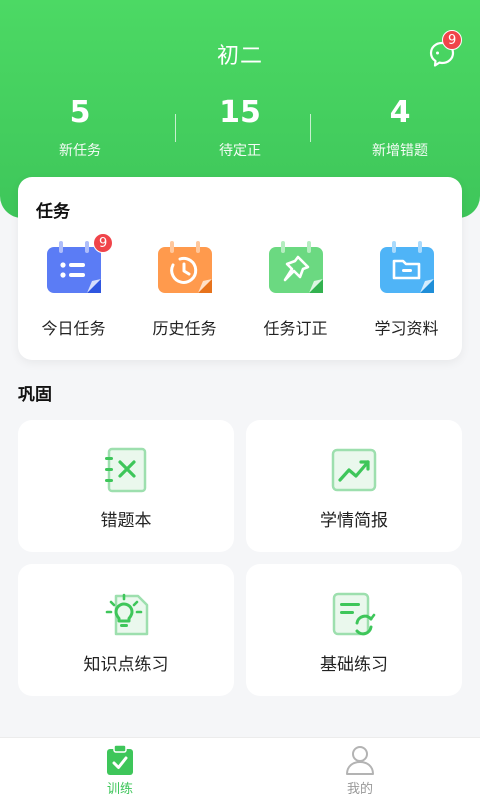 The height and width of the screenshot is (800, 480). Describe the element at coordinates (354, 614) in the screenshot. I see `refresh-doc-icon` at that location.